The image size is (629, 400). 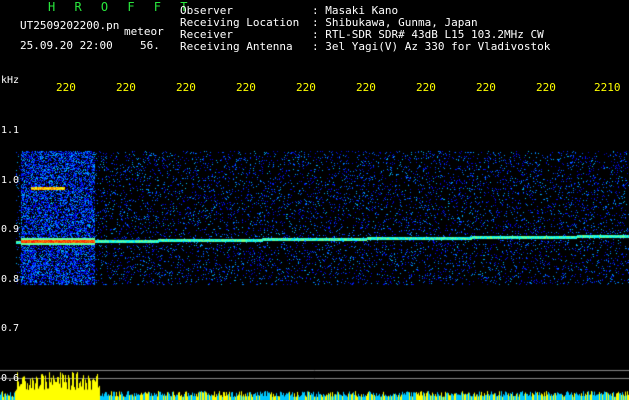 I want to click on count-label: 56., so click(x=150, y=45).